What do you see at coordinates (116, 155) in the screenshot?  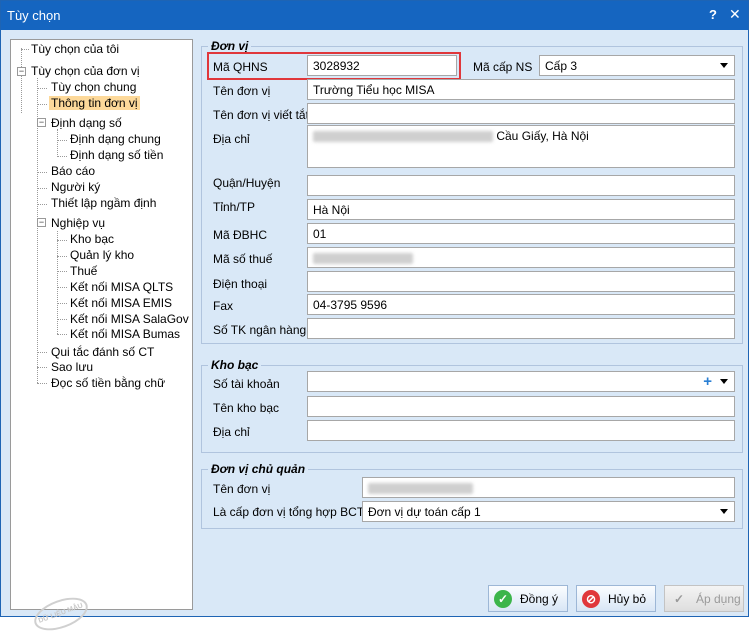 I see `tree-item-dinh-dang-so-tien: Định dạng số tiền` at bounding box center [116, 155].